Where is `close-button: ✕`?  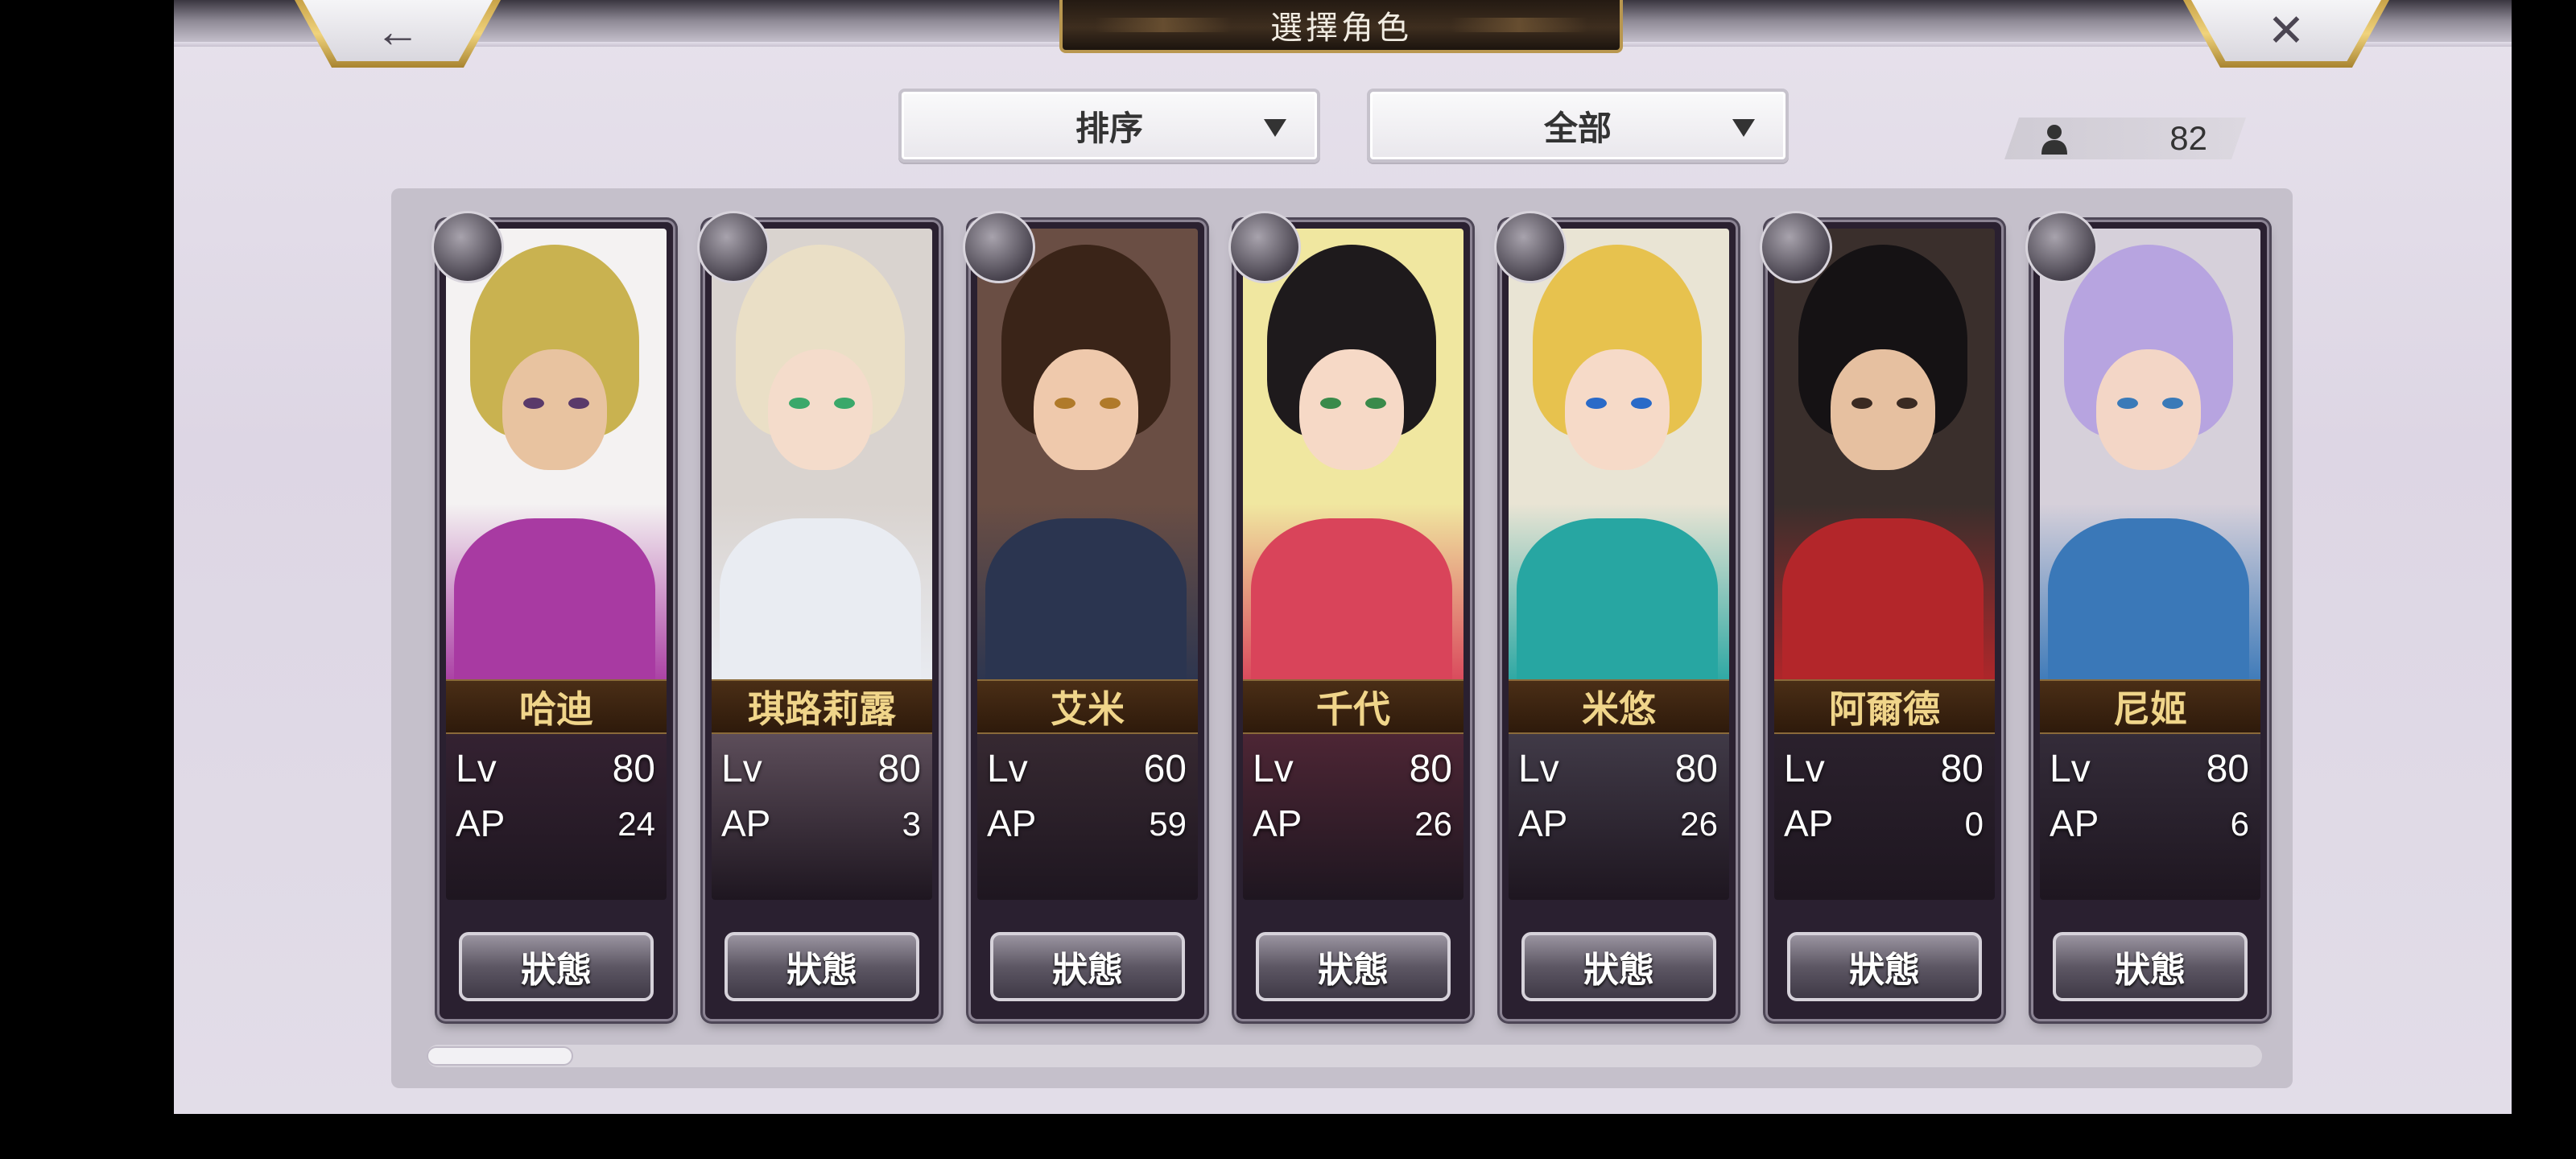
close-button: ✕ is located at coordinates (2286, 34).